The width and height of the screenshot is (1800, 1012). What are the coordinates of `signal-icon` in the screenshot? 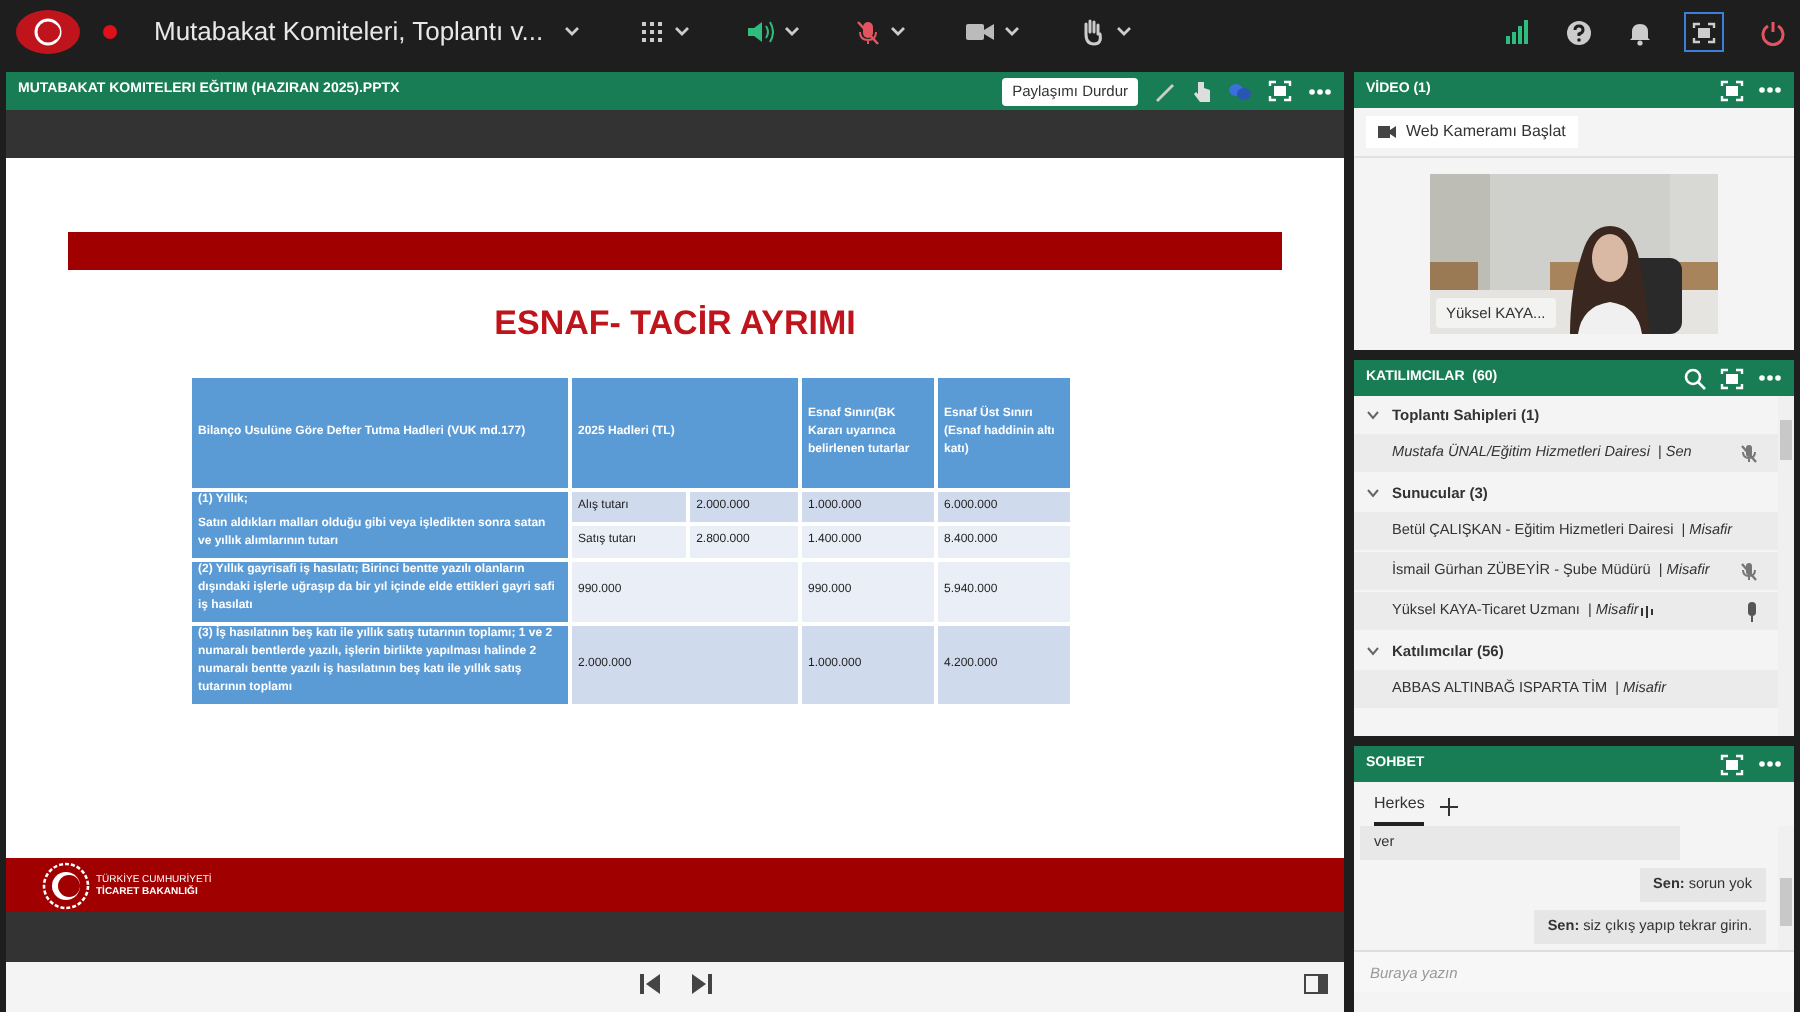 It's located at (1518, 32).